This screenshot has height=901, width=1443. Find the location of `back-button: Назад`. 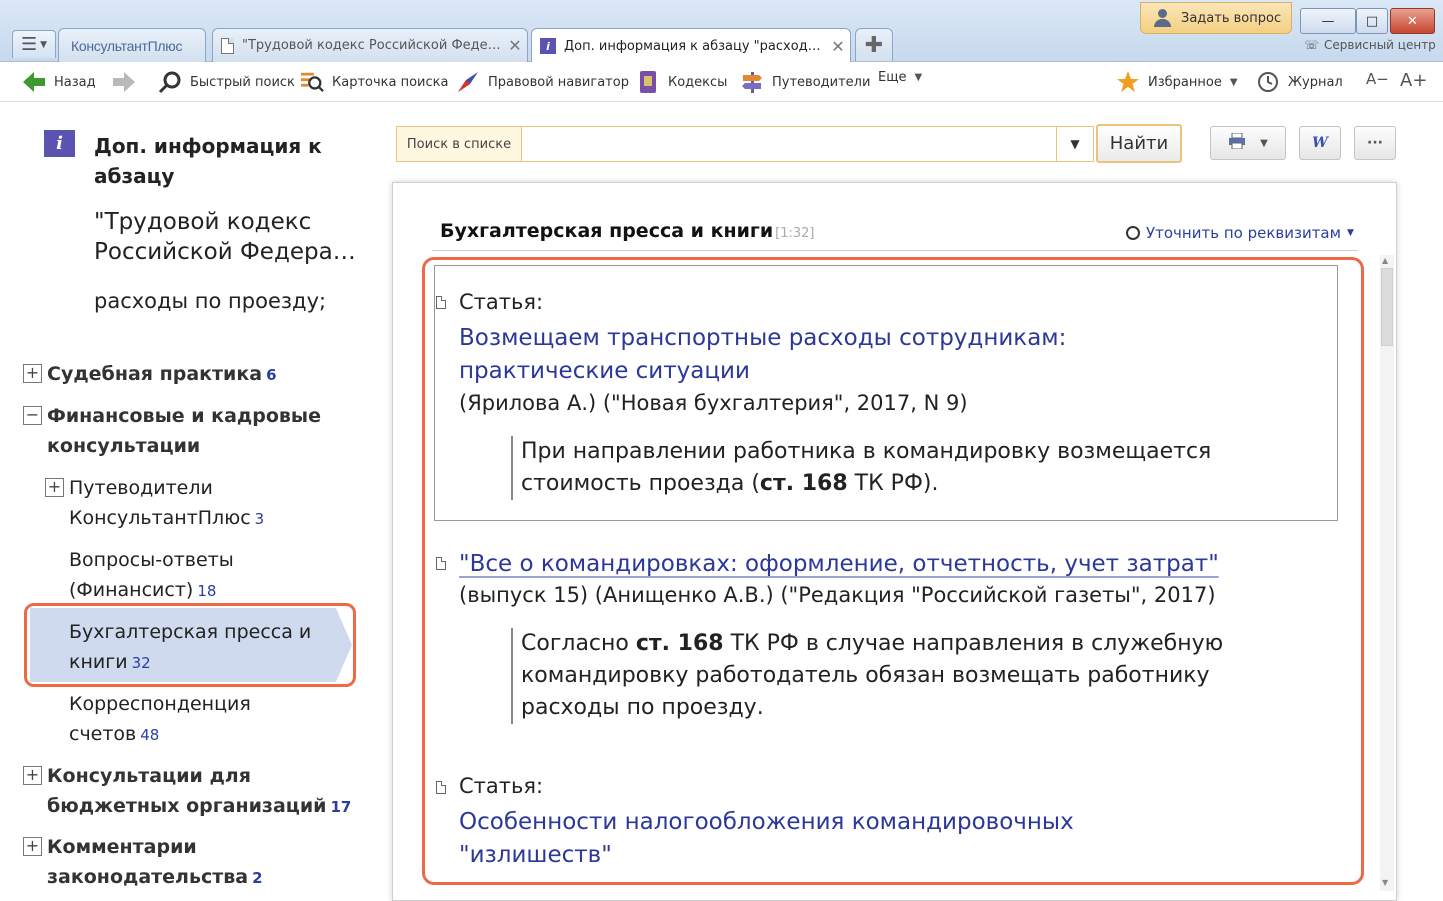

back-button: Назад is located at coordinates (59, 82).